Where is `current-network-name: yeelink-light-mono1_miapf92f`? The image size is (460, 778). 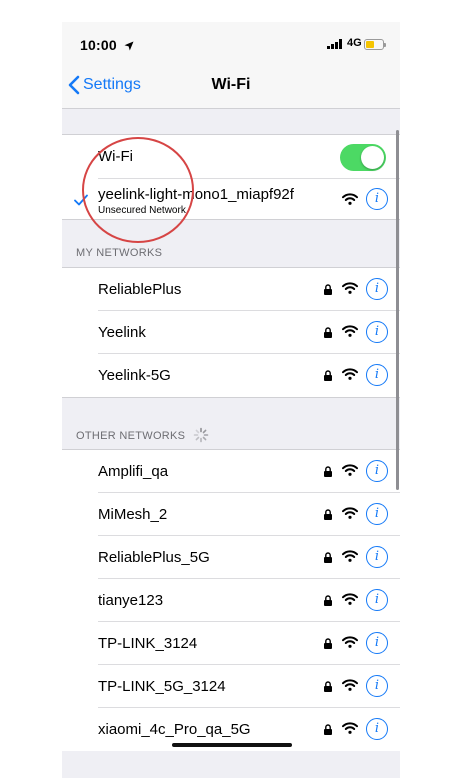
current-network-name: yeelink-light-mono1_miapf92f is located at coordinates (196, 194).